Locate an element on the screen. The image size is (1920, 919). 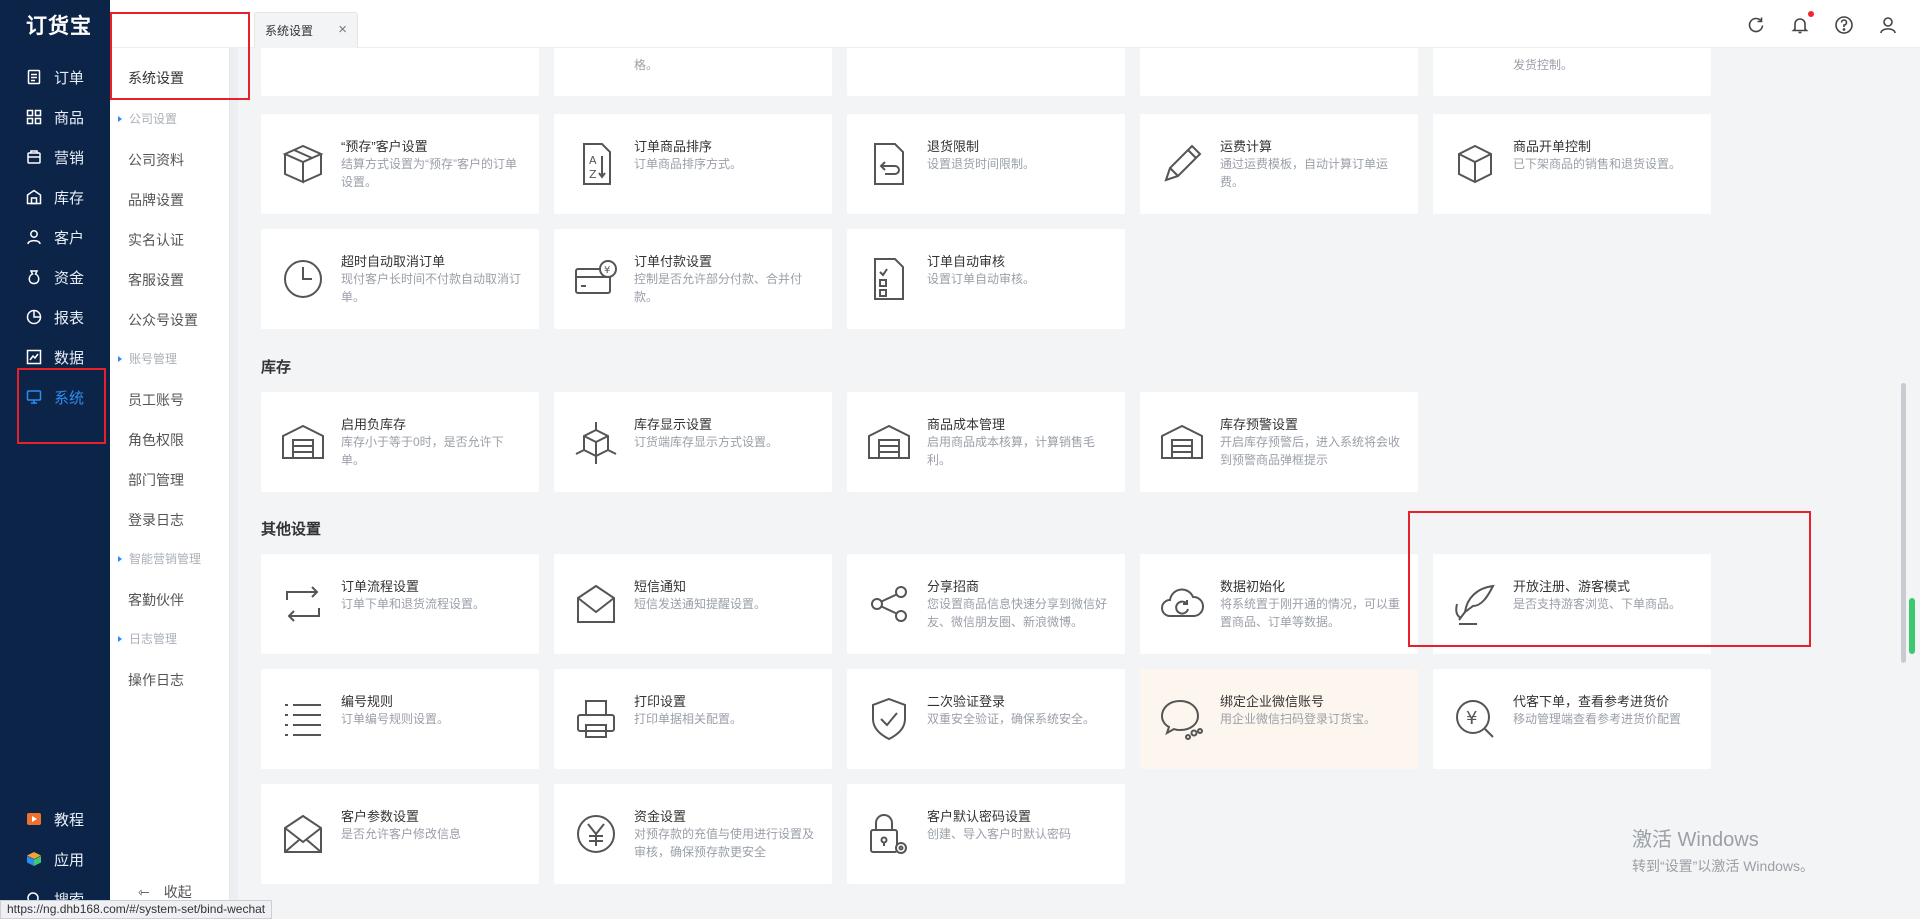
refresh-icon is located at coordinates (1756, 25).